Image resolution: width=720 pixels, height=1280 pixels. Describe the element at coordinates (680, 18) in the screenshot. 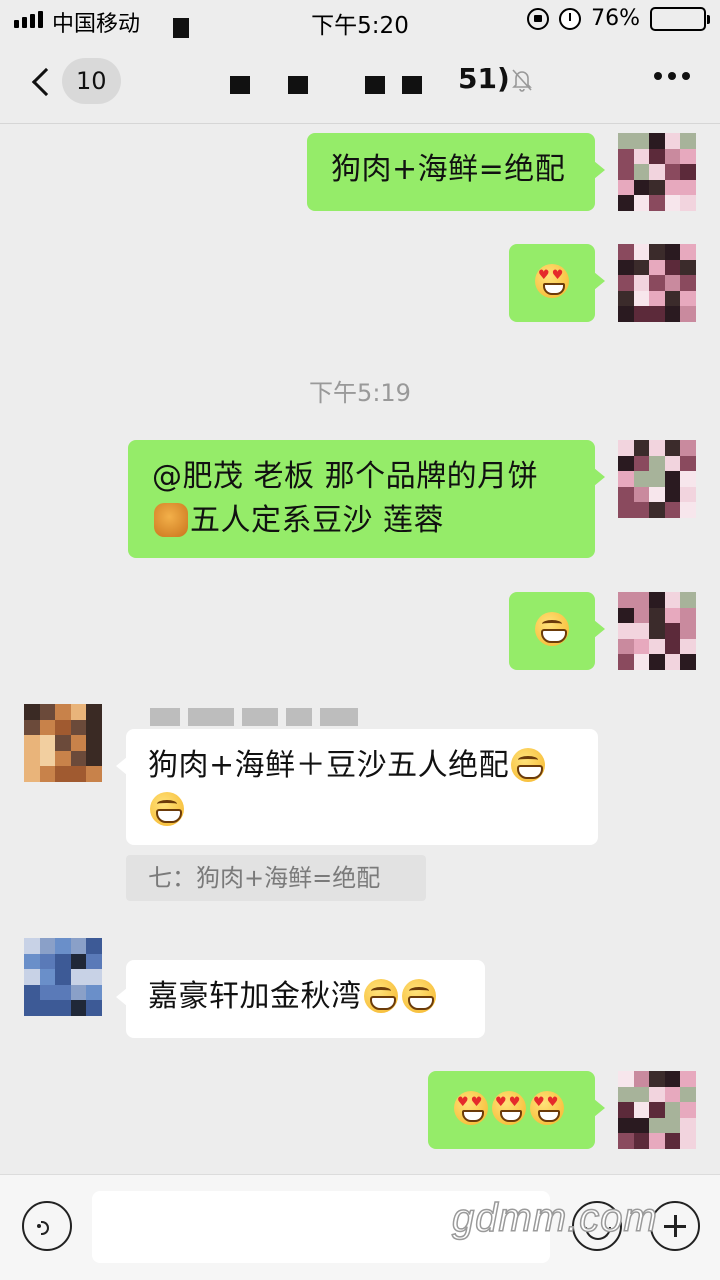

I see `battery-icon` at that location.